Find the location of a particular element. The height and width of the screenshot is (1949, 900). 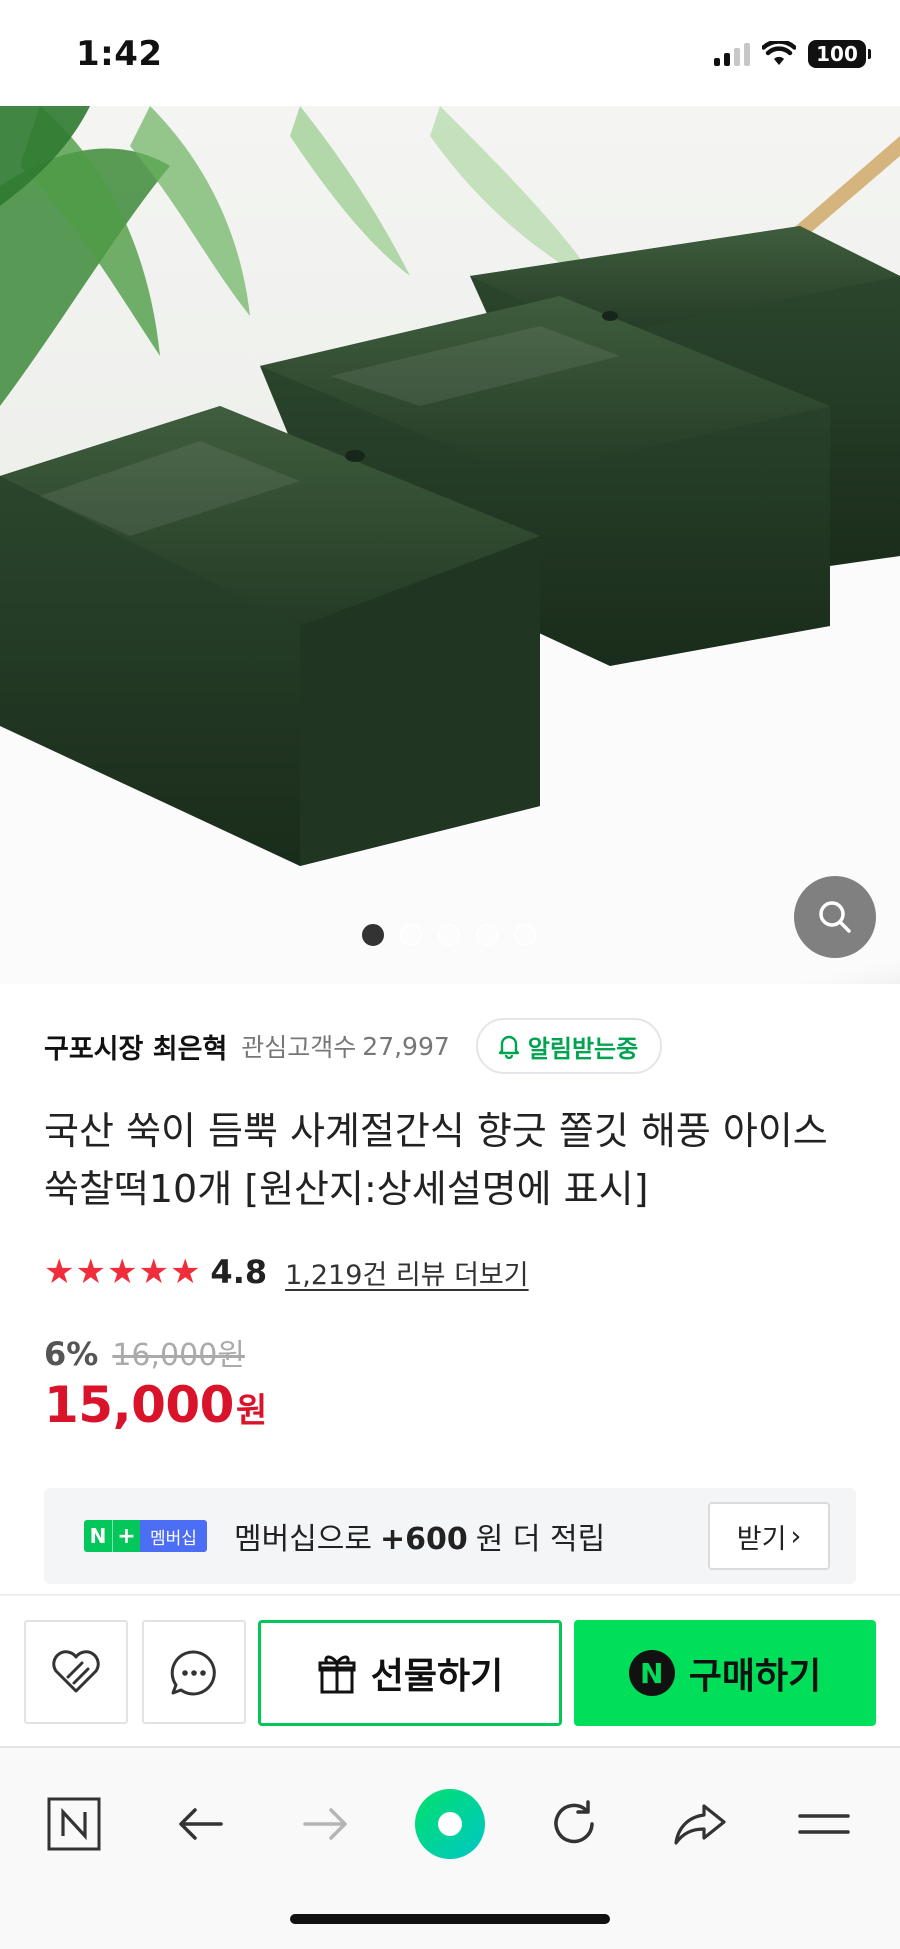

cellular-signal-icon is located at coordinates (732, 54).